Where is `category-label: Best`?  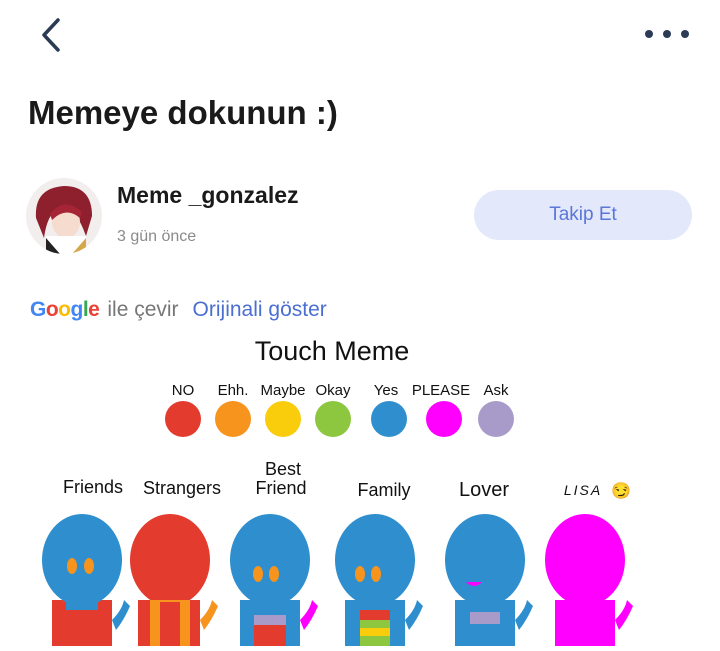
category-label: Best is located at coordinates (283, 469).